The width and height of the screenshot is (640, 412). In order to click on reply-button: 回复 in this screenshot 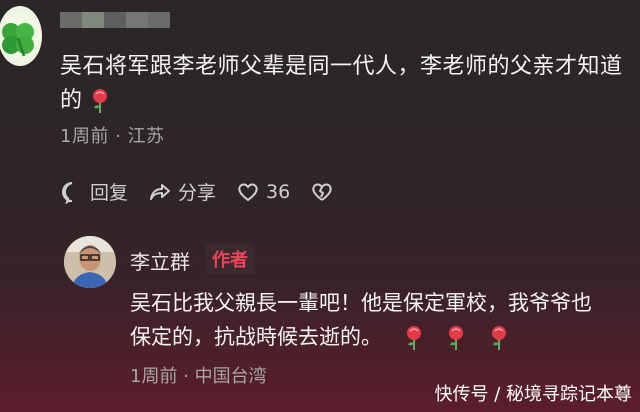, I will do `click(94, 191)`.